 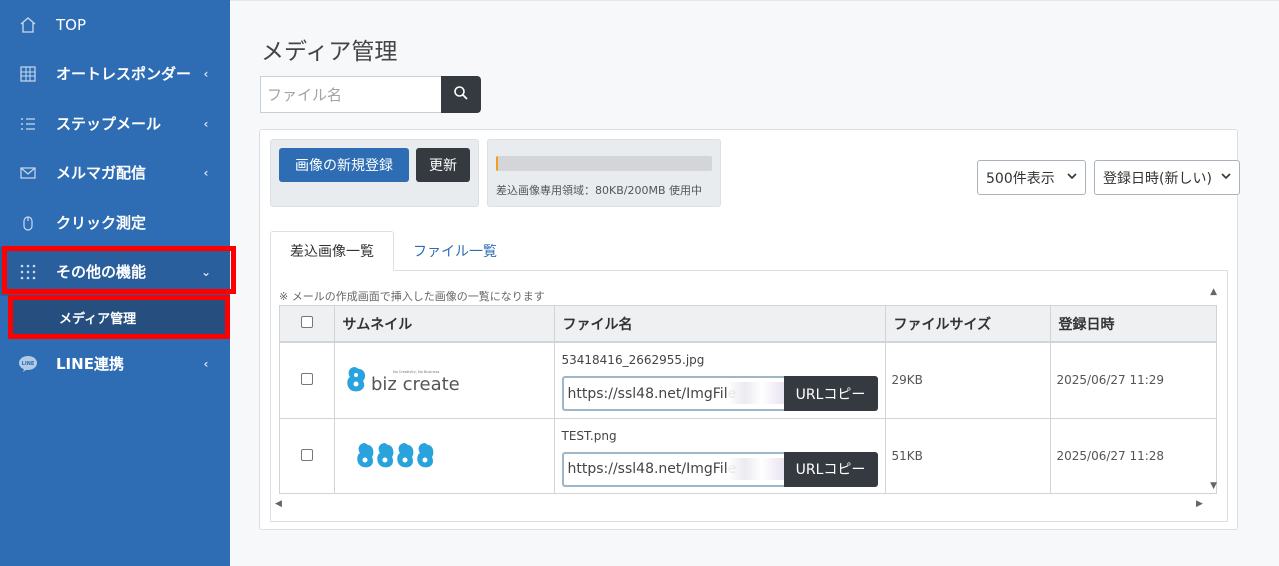 I want to click on sidebar-item-step-mail: ステップメール ‹, so click(x=115, y=123).